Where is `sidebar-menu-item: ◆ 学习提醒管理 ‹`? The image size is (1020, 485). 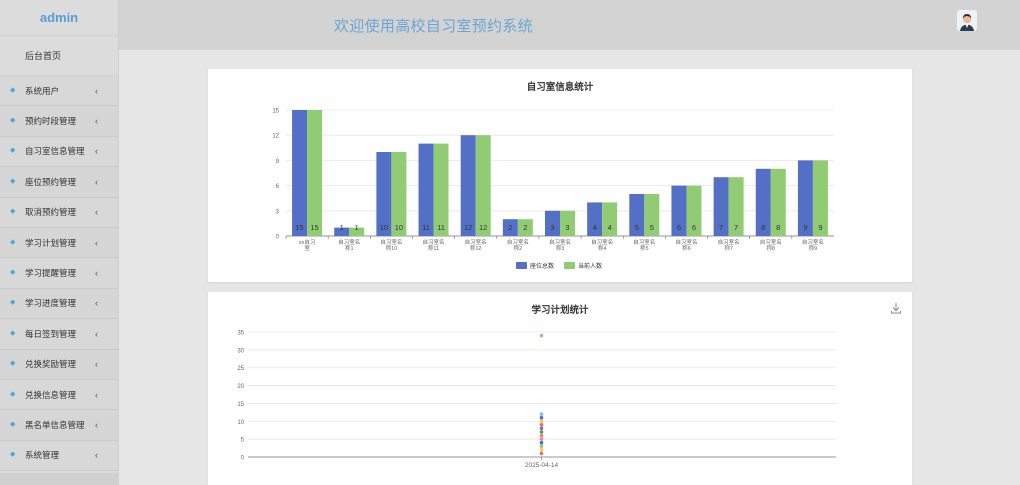
sidebar-menu-item: ◆ 学习提醒管理 ‹ is located at coordinates (59, 273).